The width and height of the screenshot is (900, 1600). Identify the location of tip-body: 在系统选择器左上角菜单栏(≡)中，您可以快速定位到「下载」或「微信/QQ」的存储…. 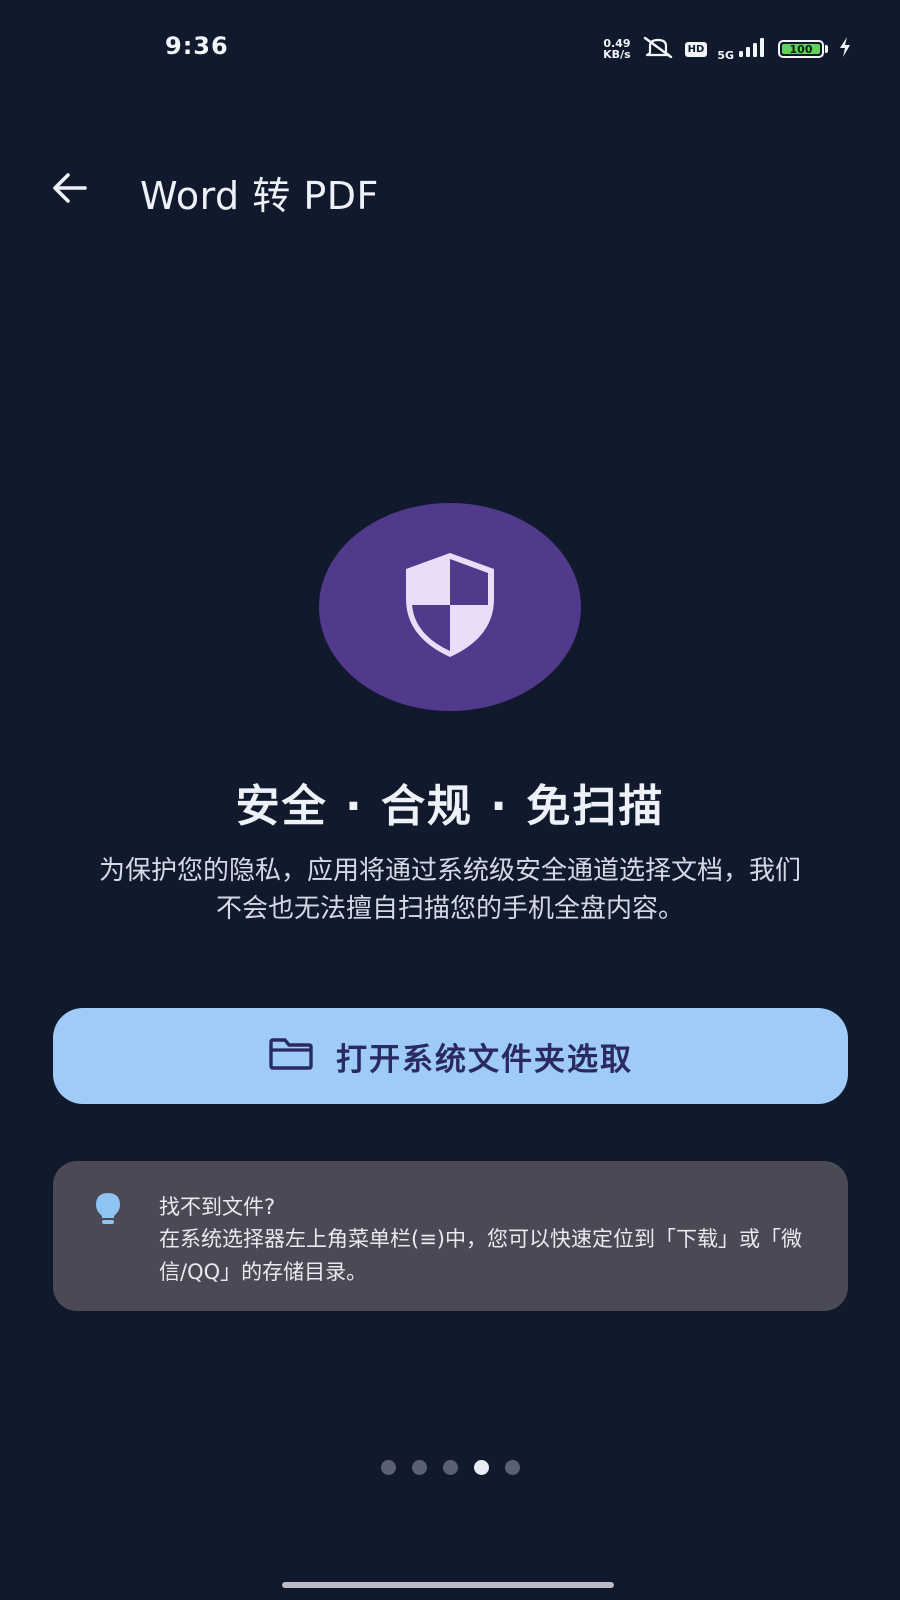
(480, 1255).